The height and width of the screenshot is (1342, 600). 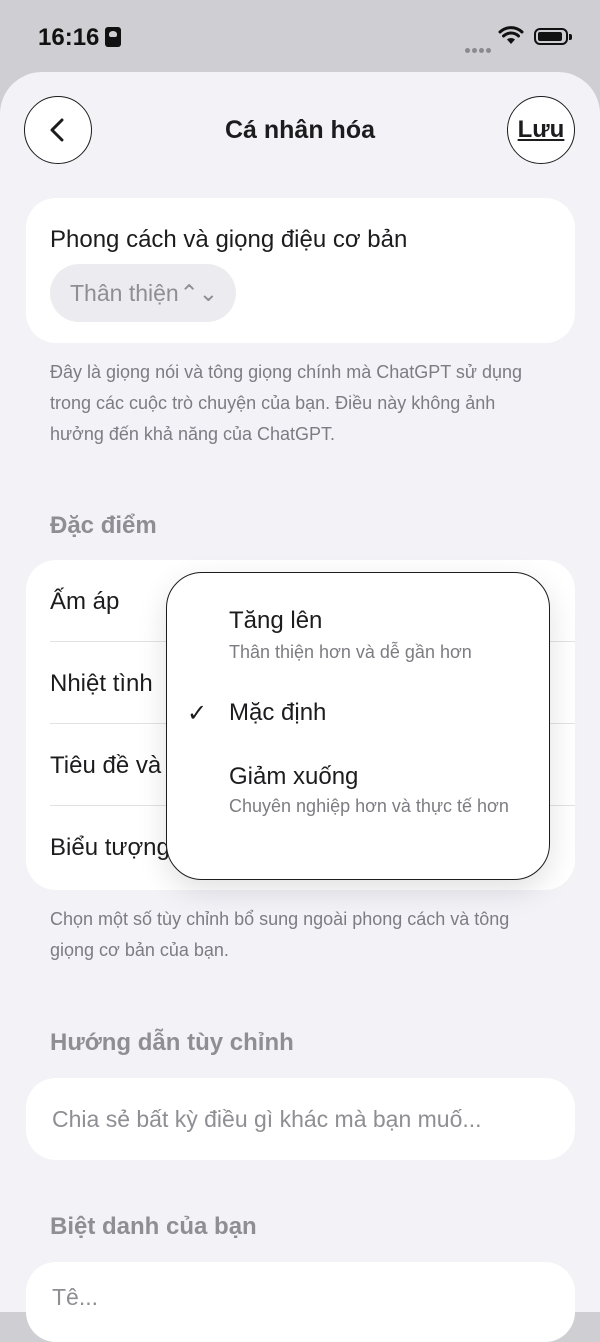 I want to click on chevron-up-down-icon: ⌃⌄, so click(x=198, y=293).